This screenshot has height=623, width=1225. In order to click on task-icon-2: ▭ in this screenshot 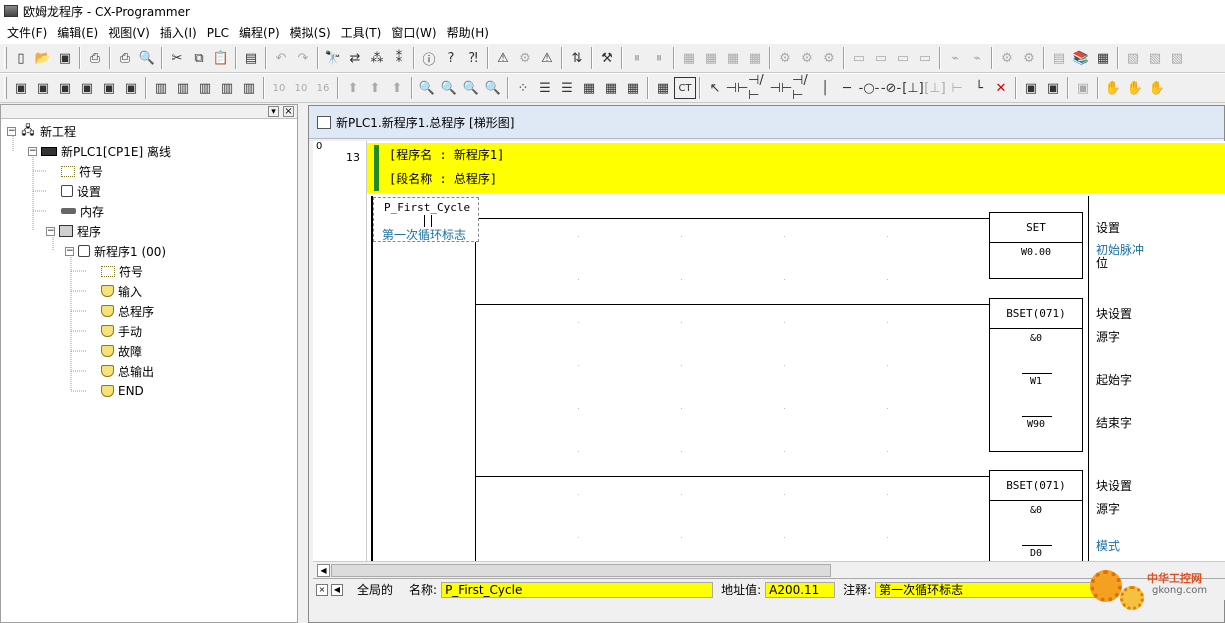, I will do `click(881, 58)`.